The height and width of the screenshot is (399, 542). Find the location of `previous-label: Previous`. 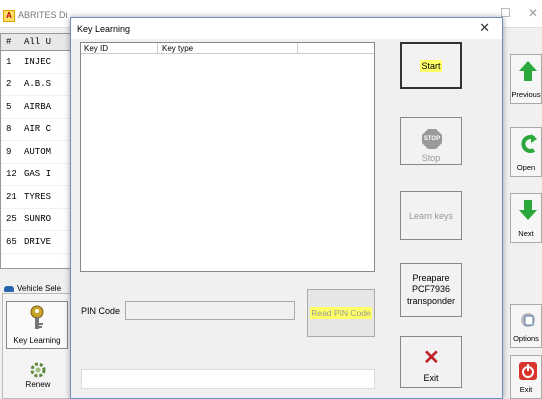

previous-label: Previous is located at coordinates (526, 94).